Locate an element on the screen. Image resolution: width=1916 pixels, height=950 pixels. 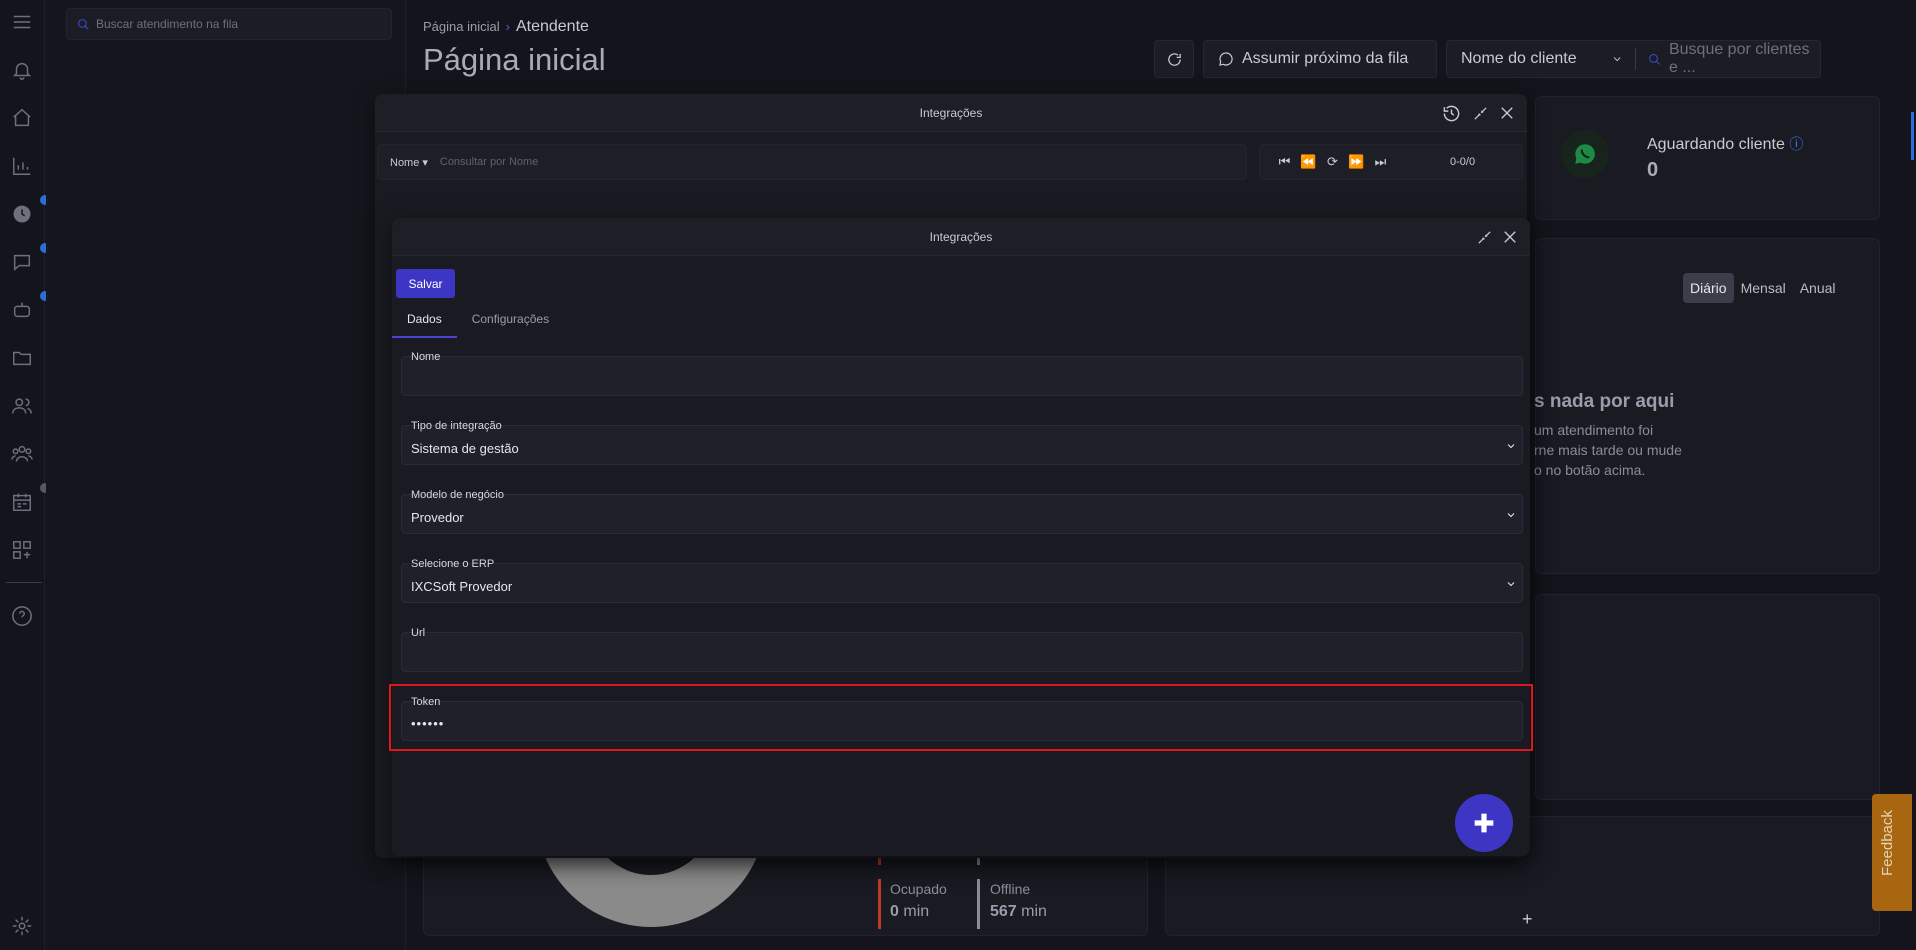
erp-label: Selecione o ERP is located at coordinates (453, 564).